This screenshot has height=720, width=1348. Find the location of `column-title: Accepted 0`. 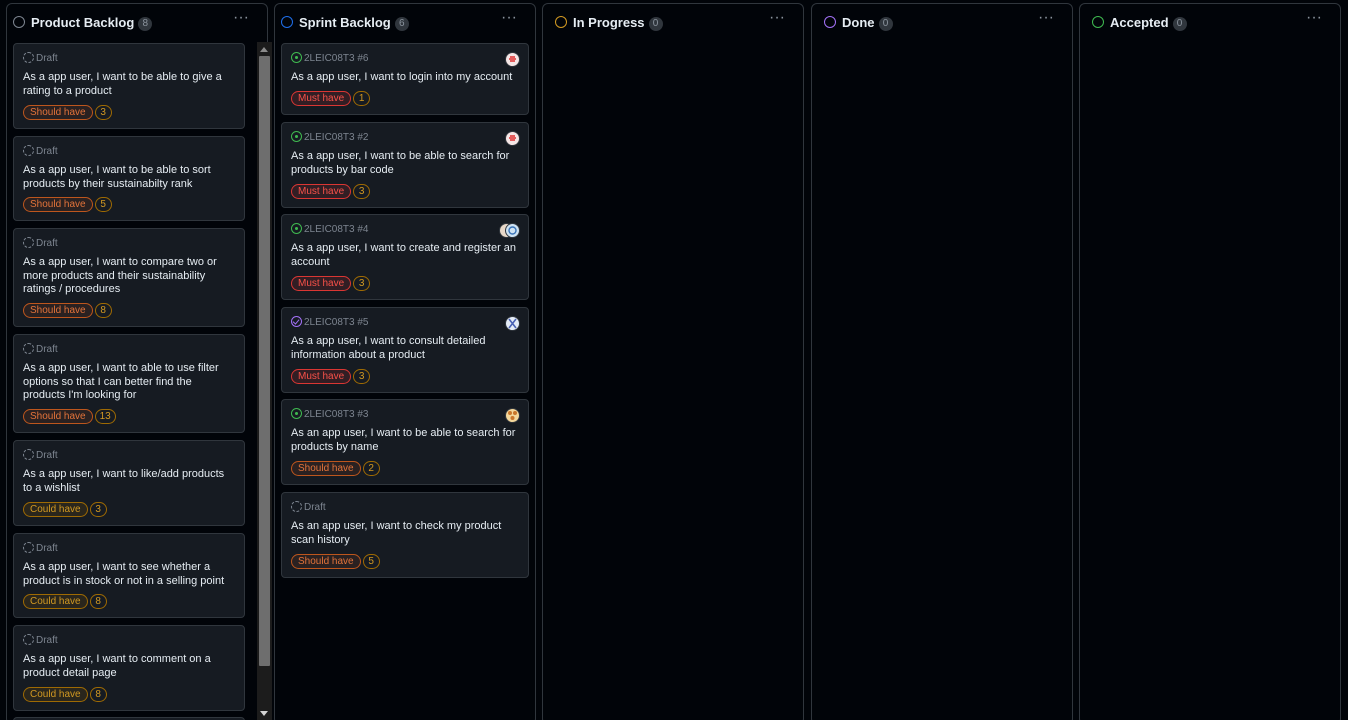

column-title: Accepted 0 is located at coordinates (1148, 23).